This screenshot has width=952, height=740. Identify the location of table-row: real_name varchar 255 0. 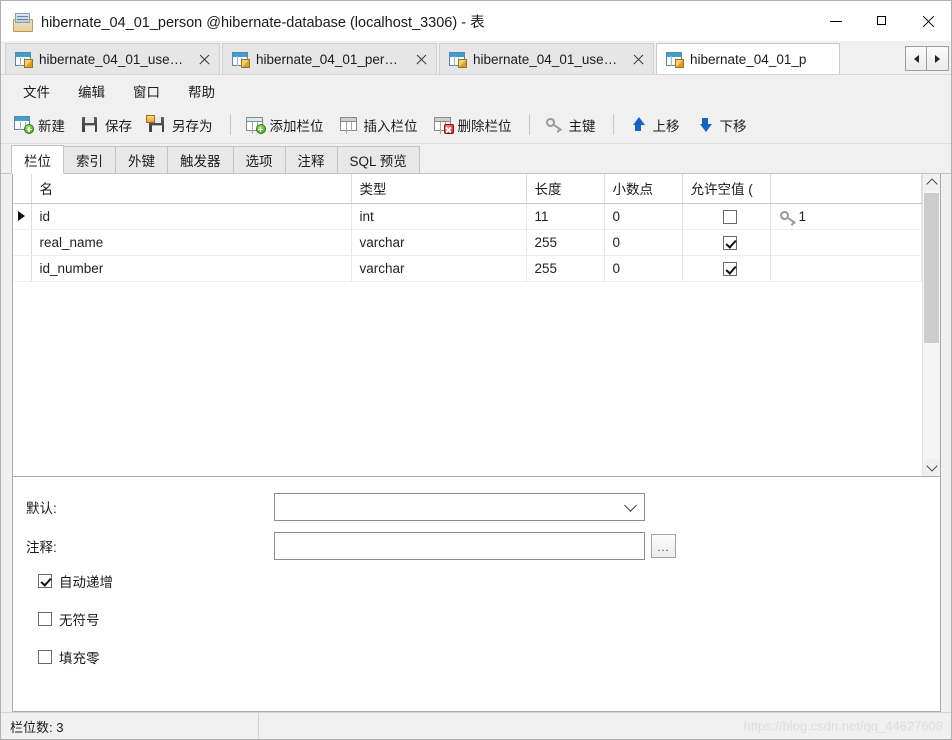
(467, 242).